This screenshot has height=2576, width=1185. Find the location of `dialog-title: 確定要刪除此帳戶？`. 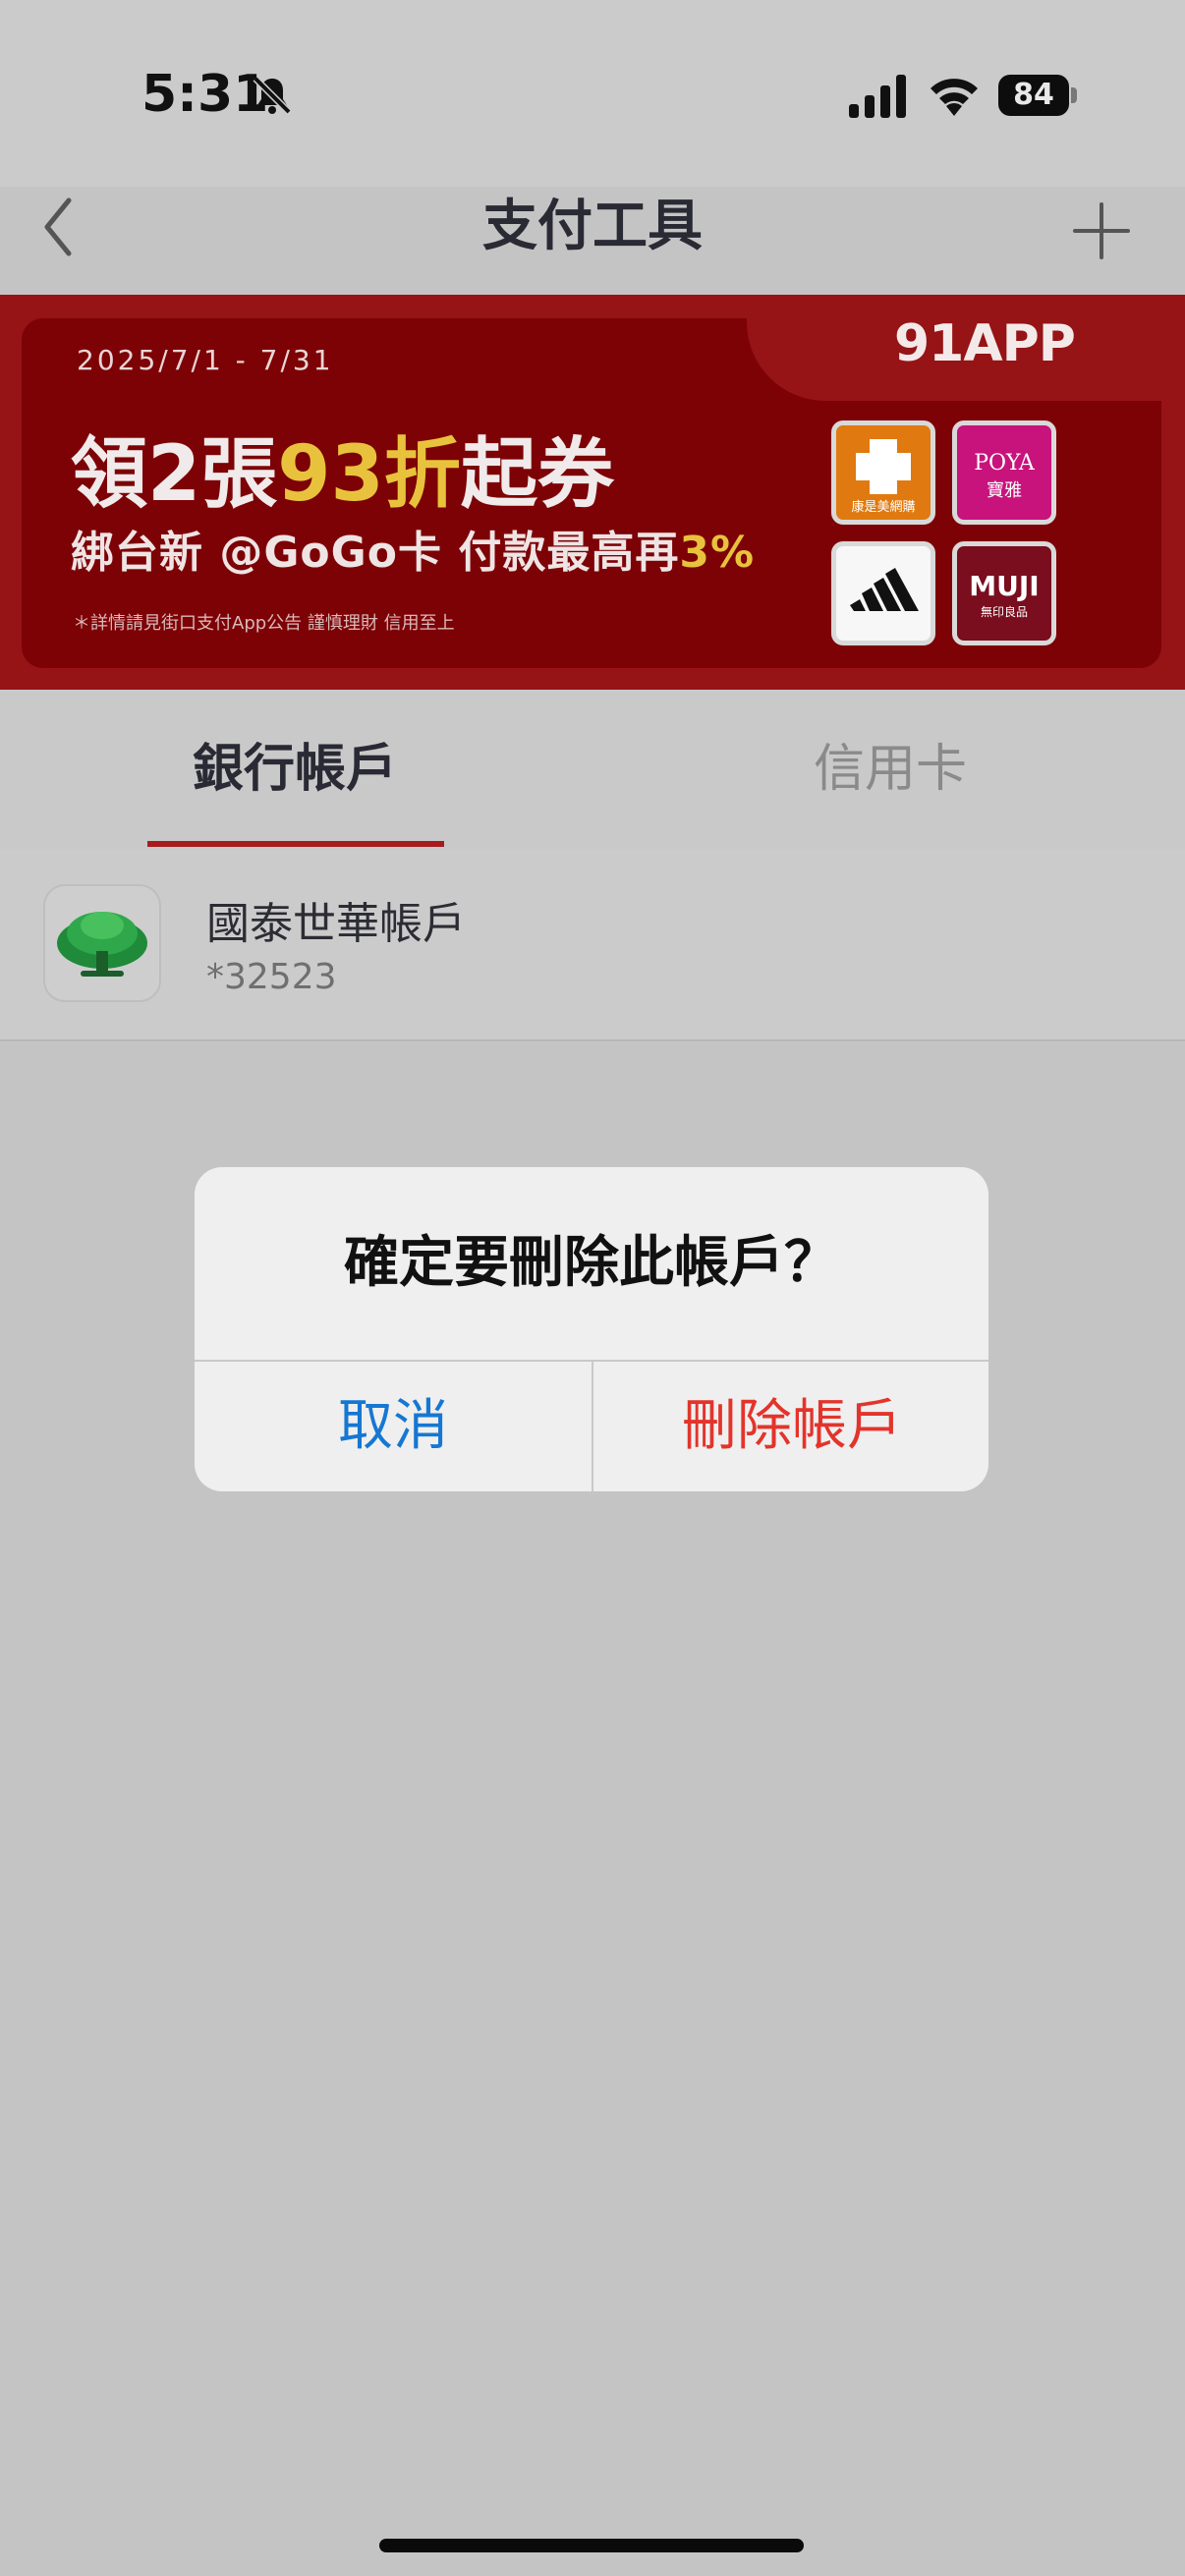

dialog-title: 確定要刪除此帳戶？ is located at coordinates (592, 1263).